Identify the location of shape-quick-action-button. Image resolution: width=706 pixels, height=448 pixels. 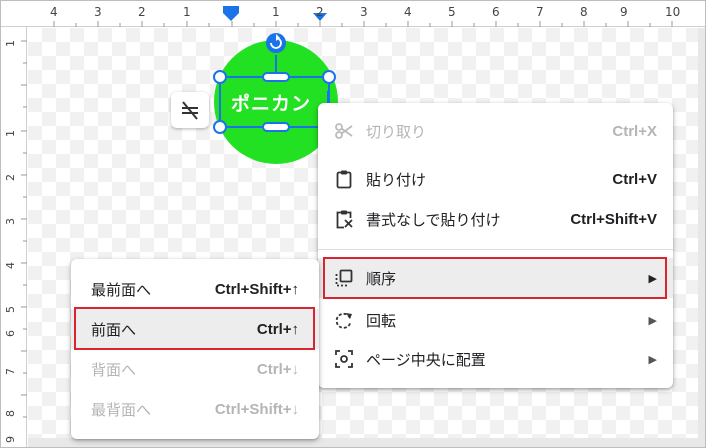
(190, 110).